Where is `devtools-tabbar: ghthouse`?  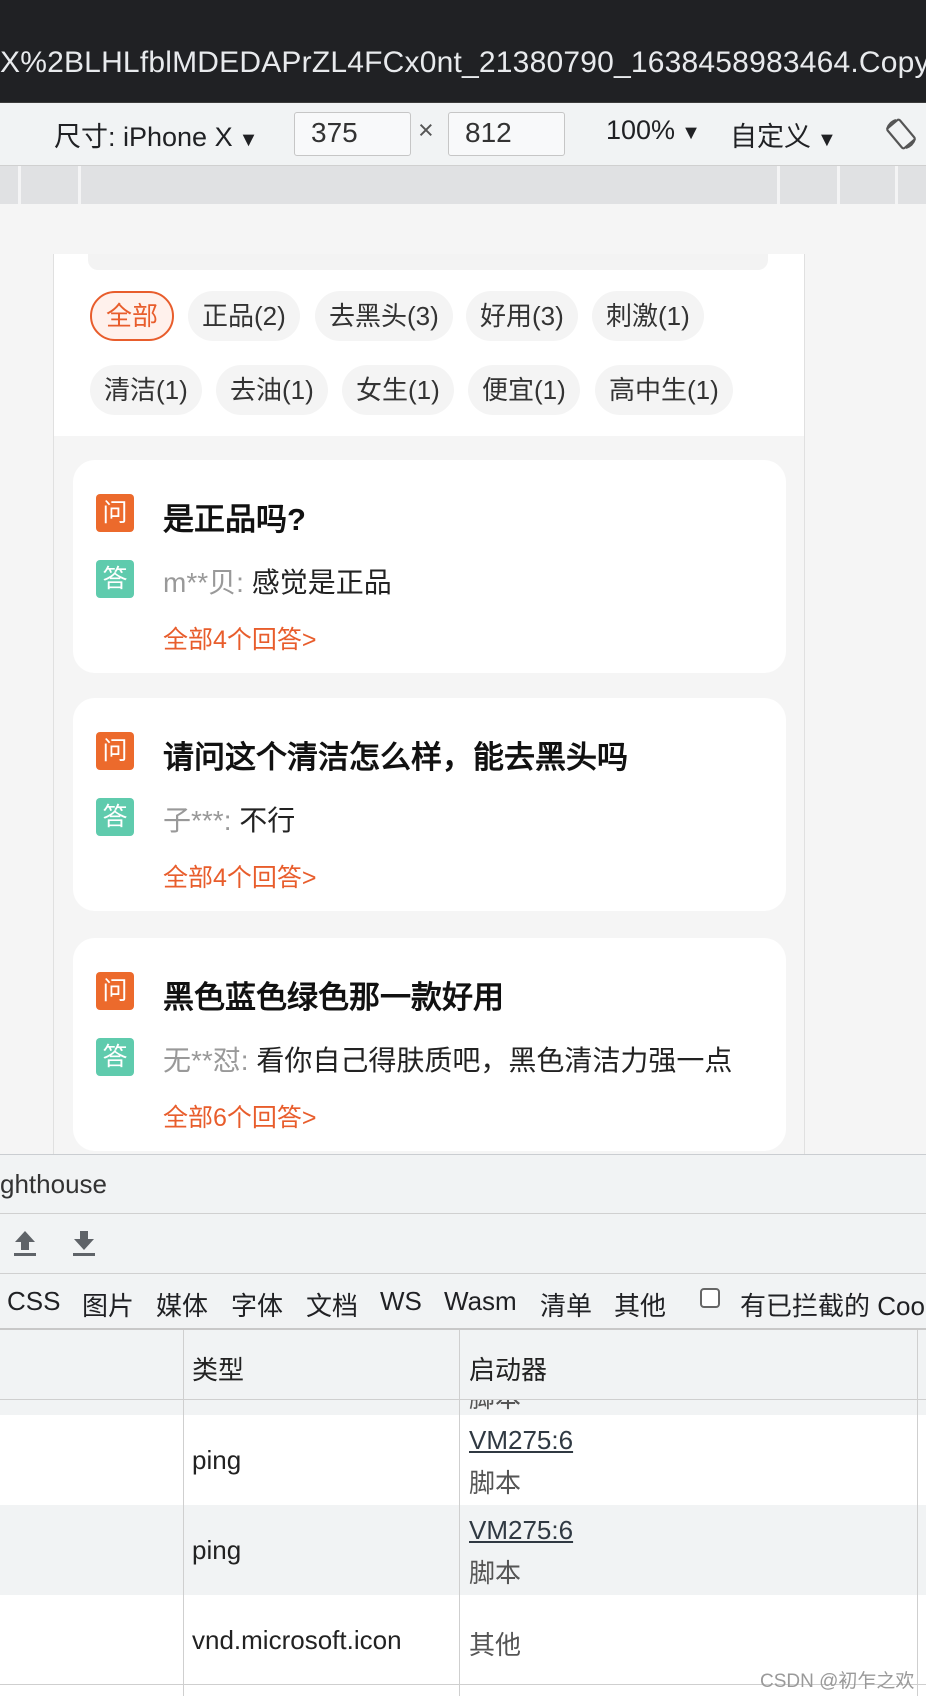
devtools-tabbar: ghthouse is located at coordinates (463, 1184).